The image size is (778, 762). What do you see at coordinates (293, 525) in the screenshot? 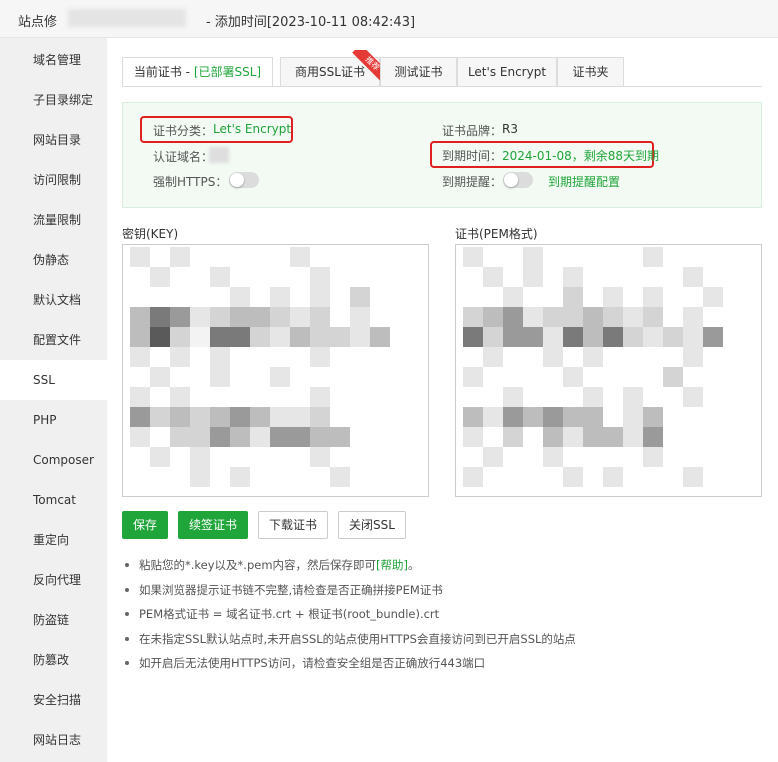
I see `download-certificate-button: 下载证书` at bounding box center [293, 525].